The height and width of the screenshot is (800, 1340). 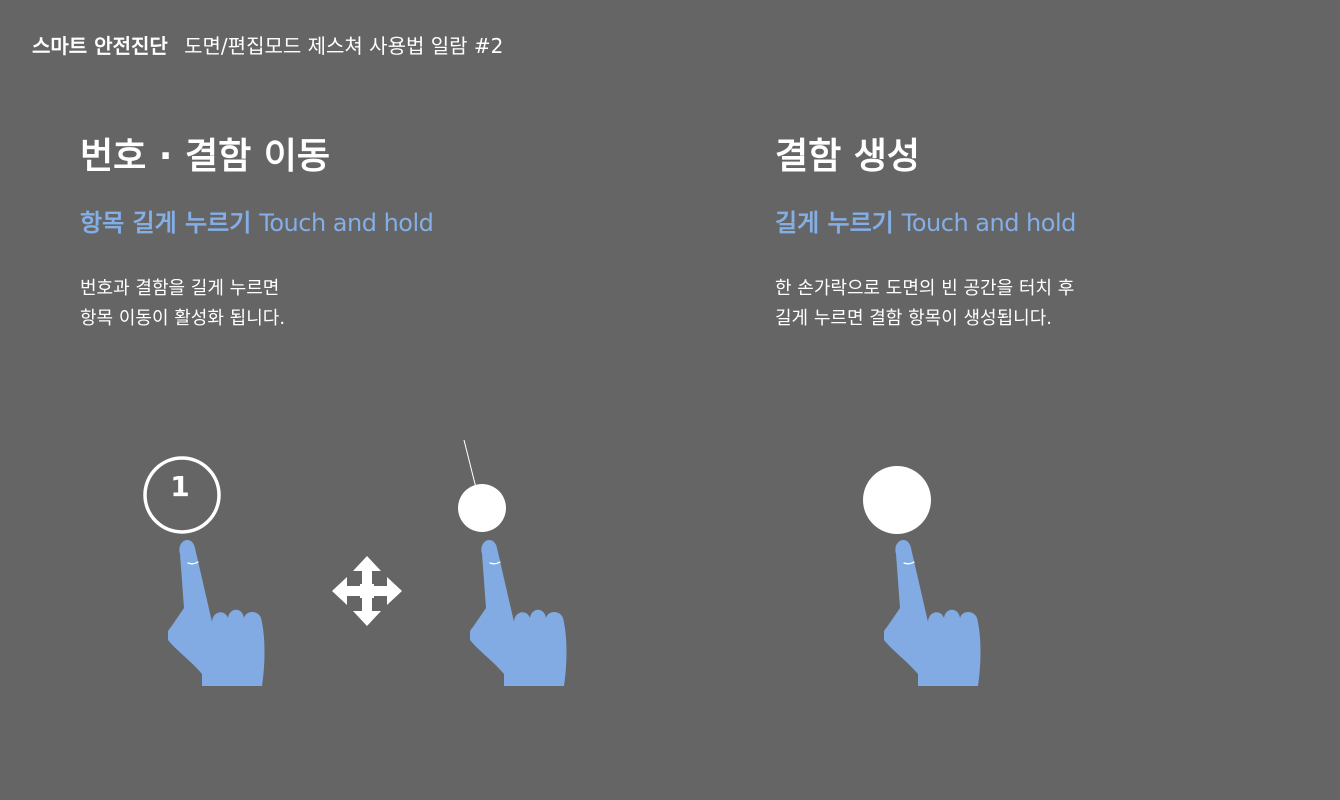 What do you see at coordinates (180, 288) in the screenshot?
I see `description-line: 번호과 결함을 길게 누르면` at bounding box center [180, 288].